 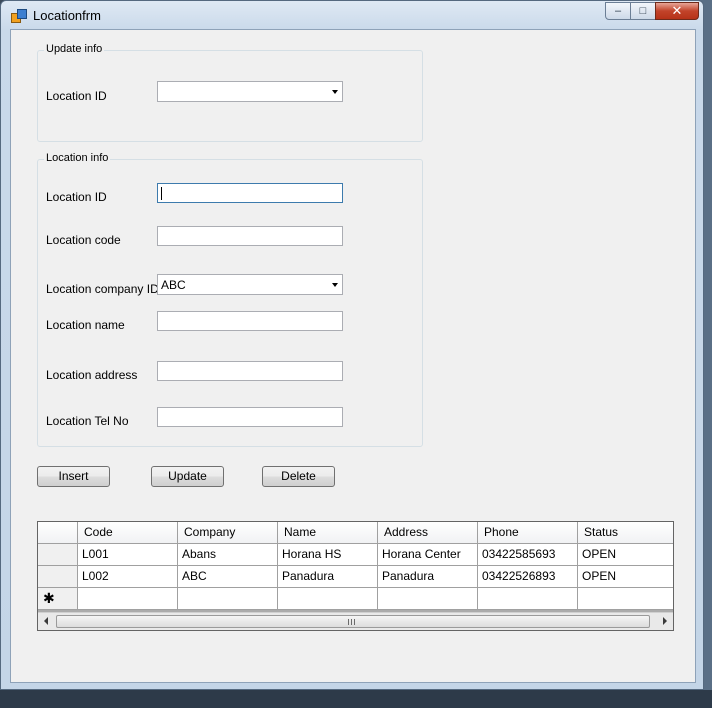 What do you see at coordinates (187, 476) in the screenshot?
I see `update-button: Update` at bounding box center [187, 476].